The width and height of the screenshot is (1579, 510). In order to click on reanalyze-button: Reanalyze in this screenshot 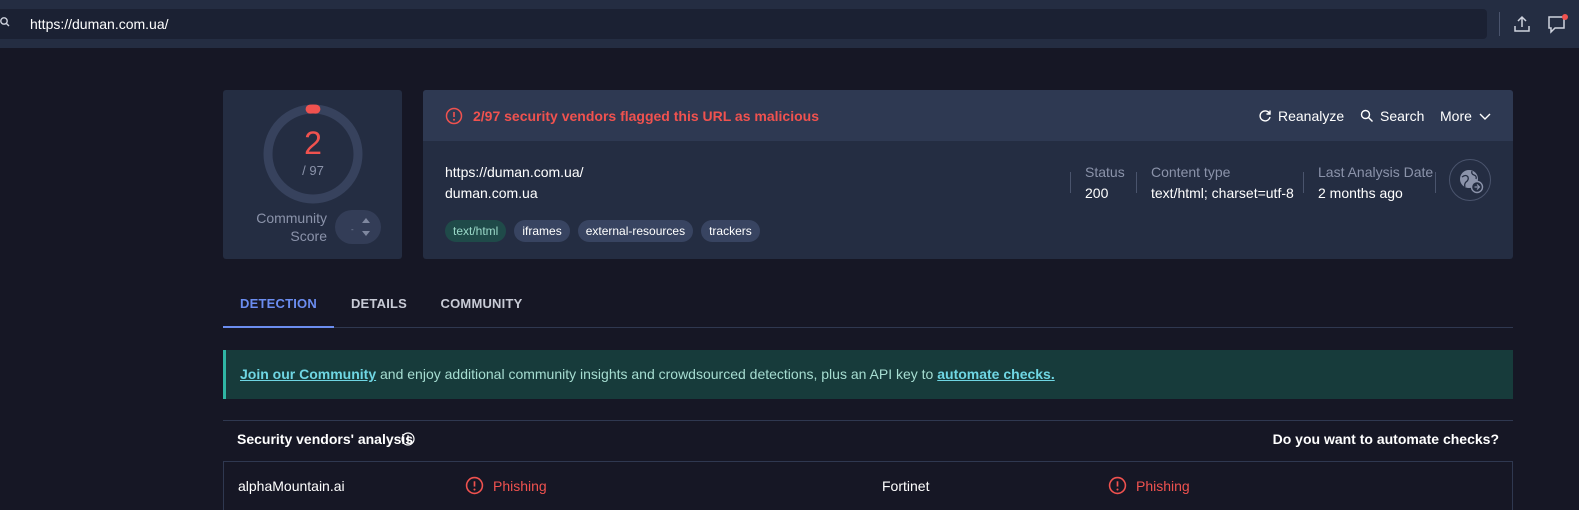, I will do `click(1301, 116)`.